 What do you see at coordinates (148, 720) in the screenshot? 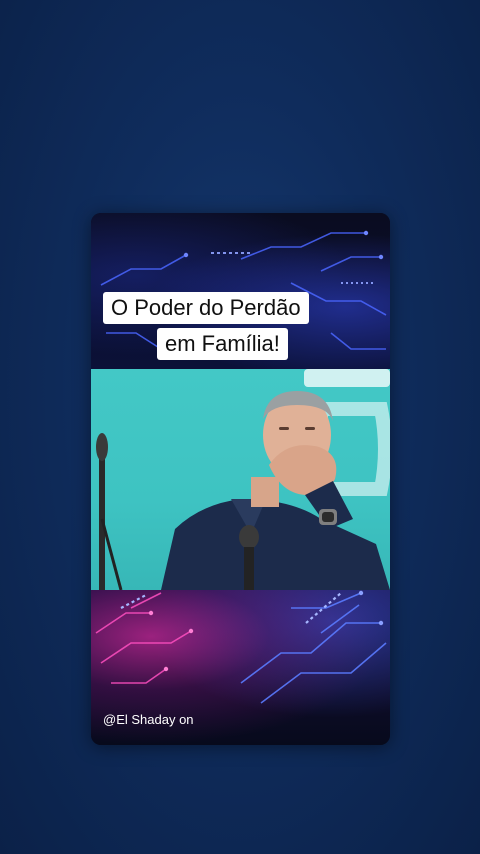
I see `channel-handle: @El Shaday on` at bounding box center [148, 720].